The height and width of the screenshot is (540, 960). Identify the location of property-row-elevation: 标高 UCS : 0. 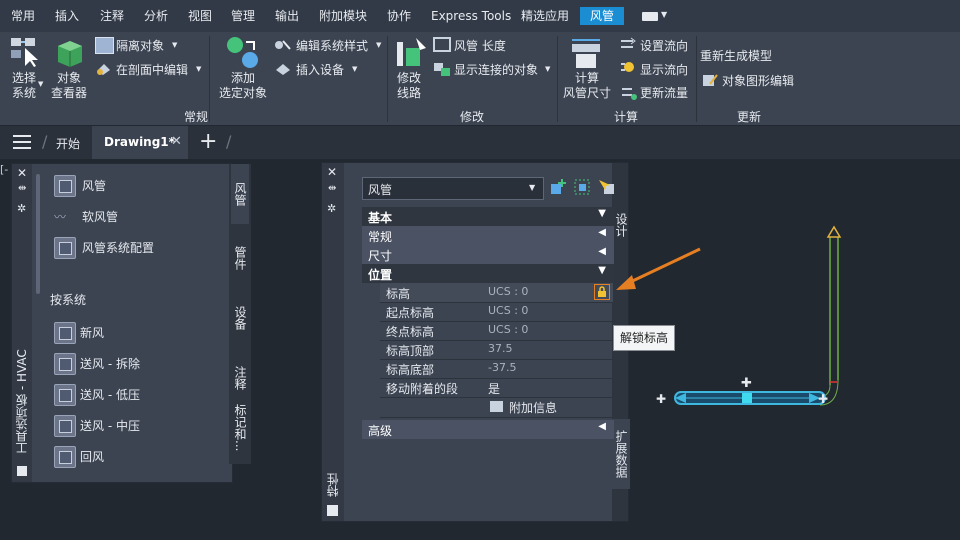
(496, 293).